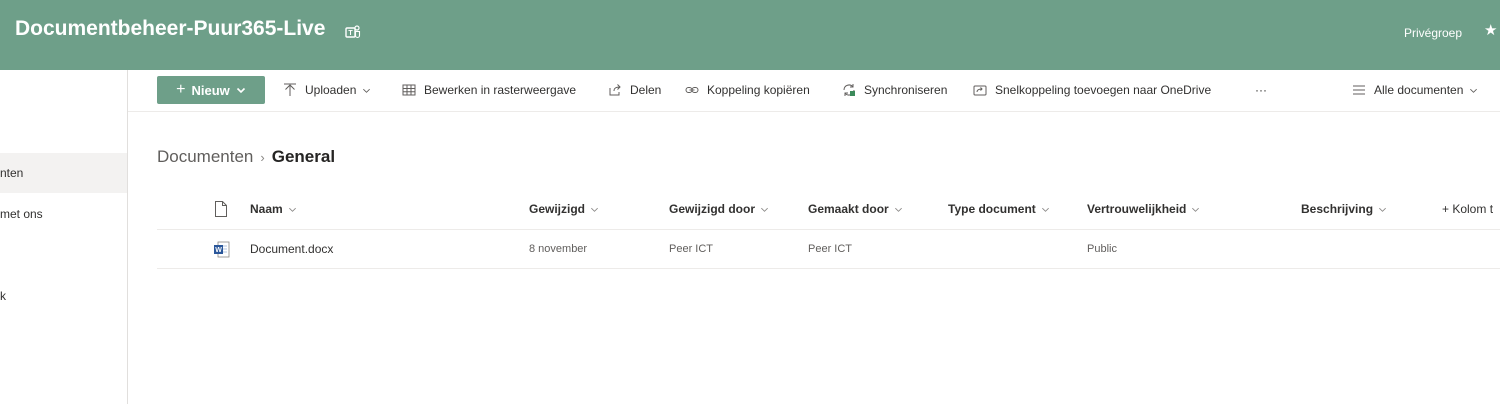  I want to click on privacy-label: Privégroep, so click(1433, 33).